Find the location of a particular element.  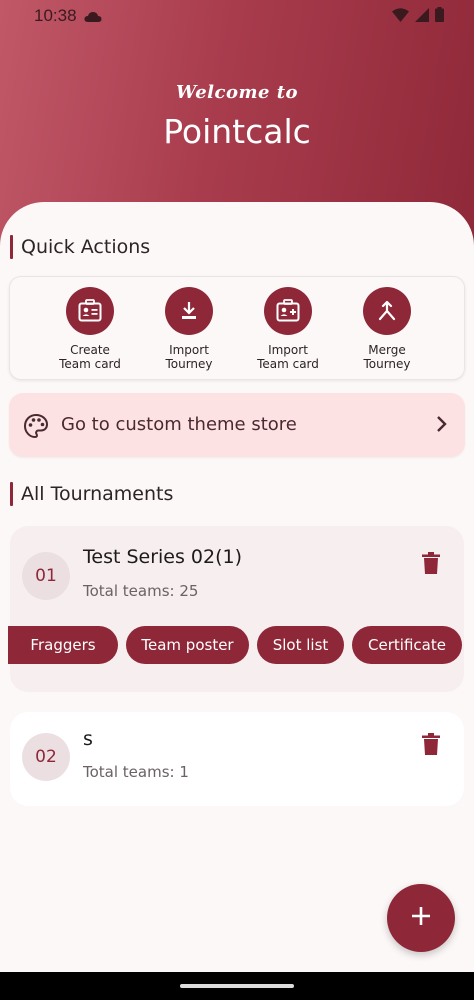

status-icons is located at coordinates (418, 16).